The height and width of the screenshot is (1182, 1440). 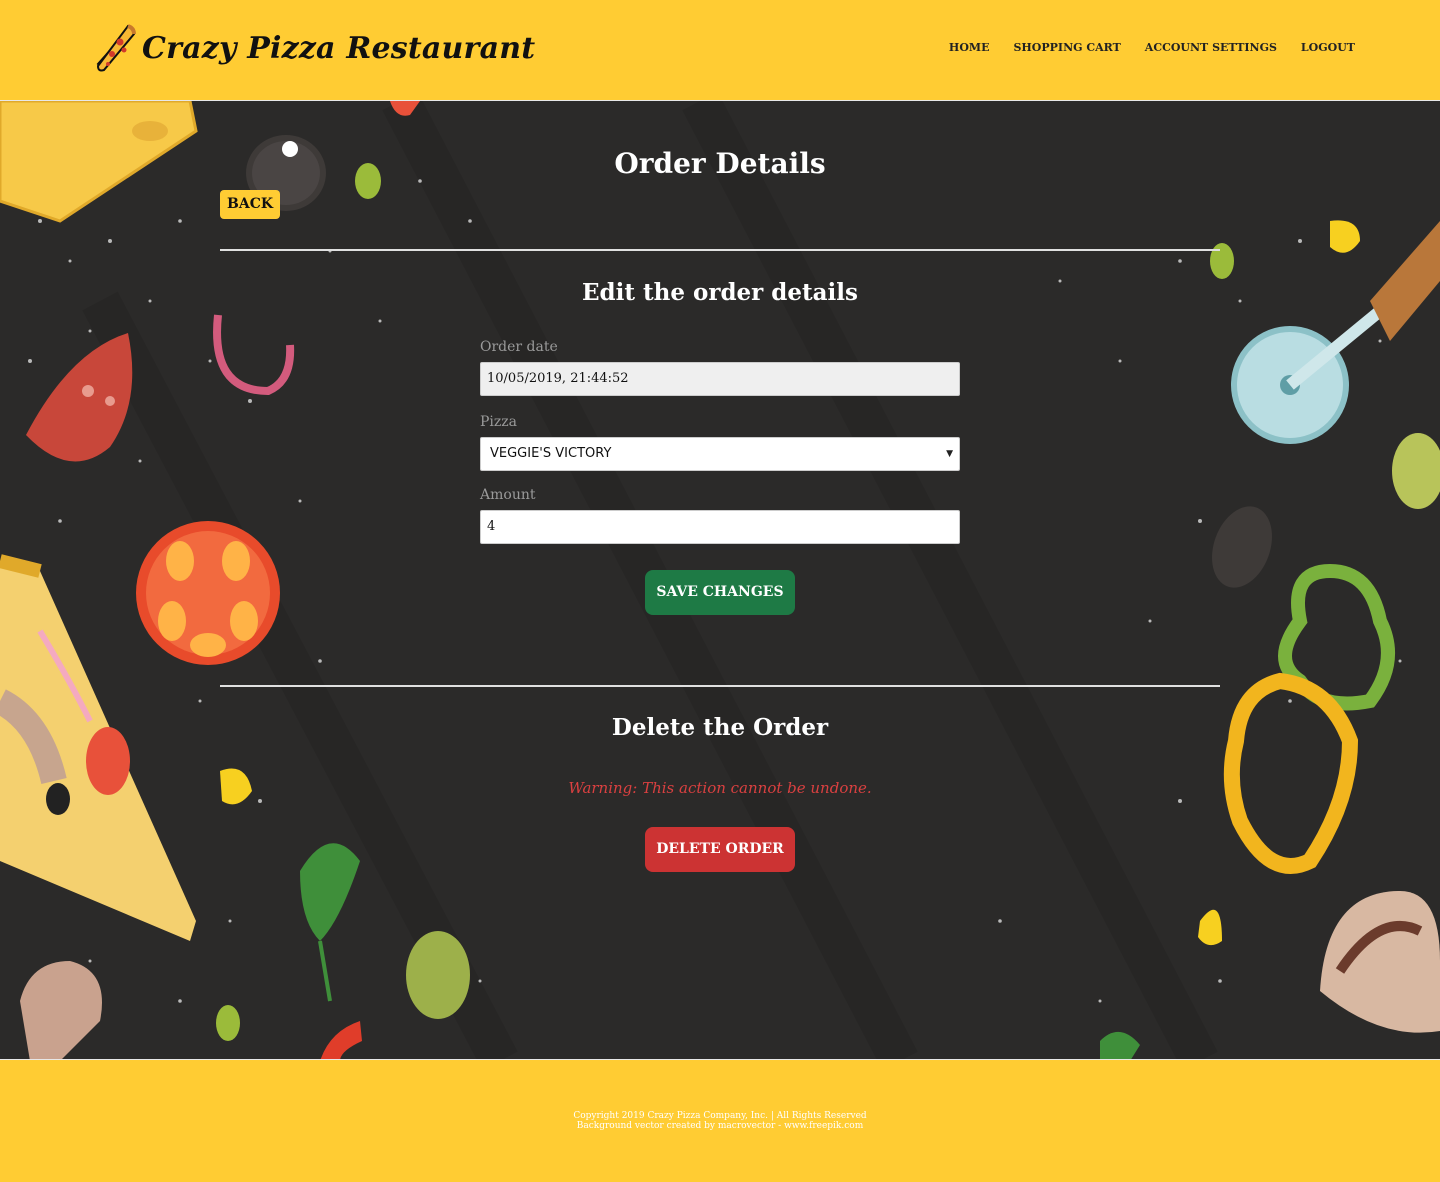 What do you see at coordinates (720, 454) in the screenshot?
I see `pizza-select: VEGGIE'S VICTORY ▼` at bounding box center [720, 454].